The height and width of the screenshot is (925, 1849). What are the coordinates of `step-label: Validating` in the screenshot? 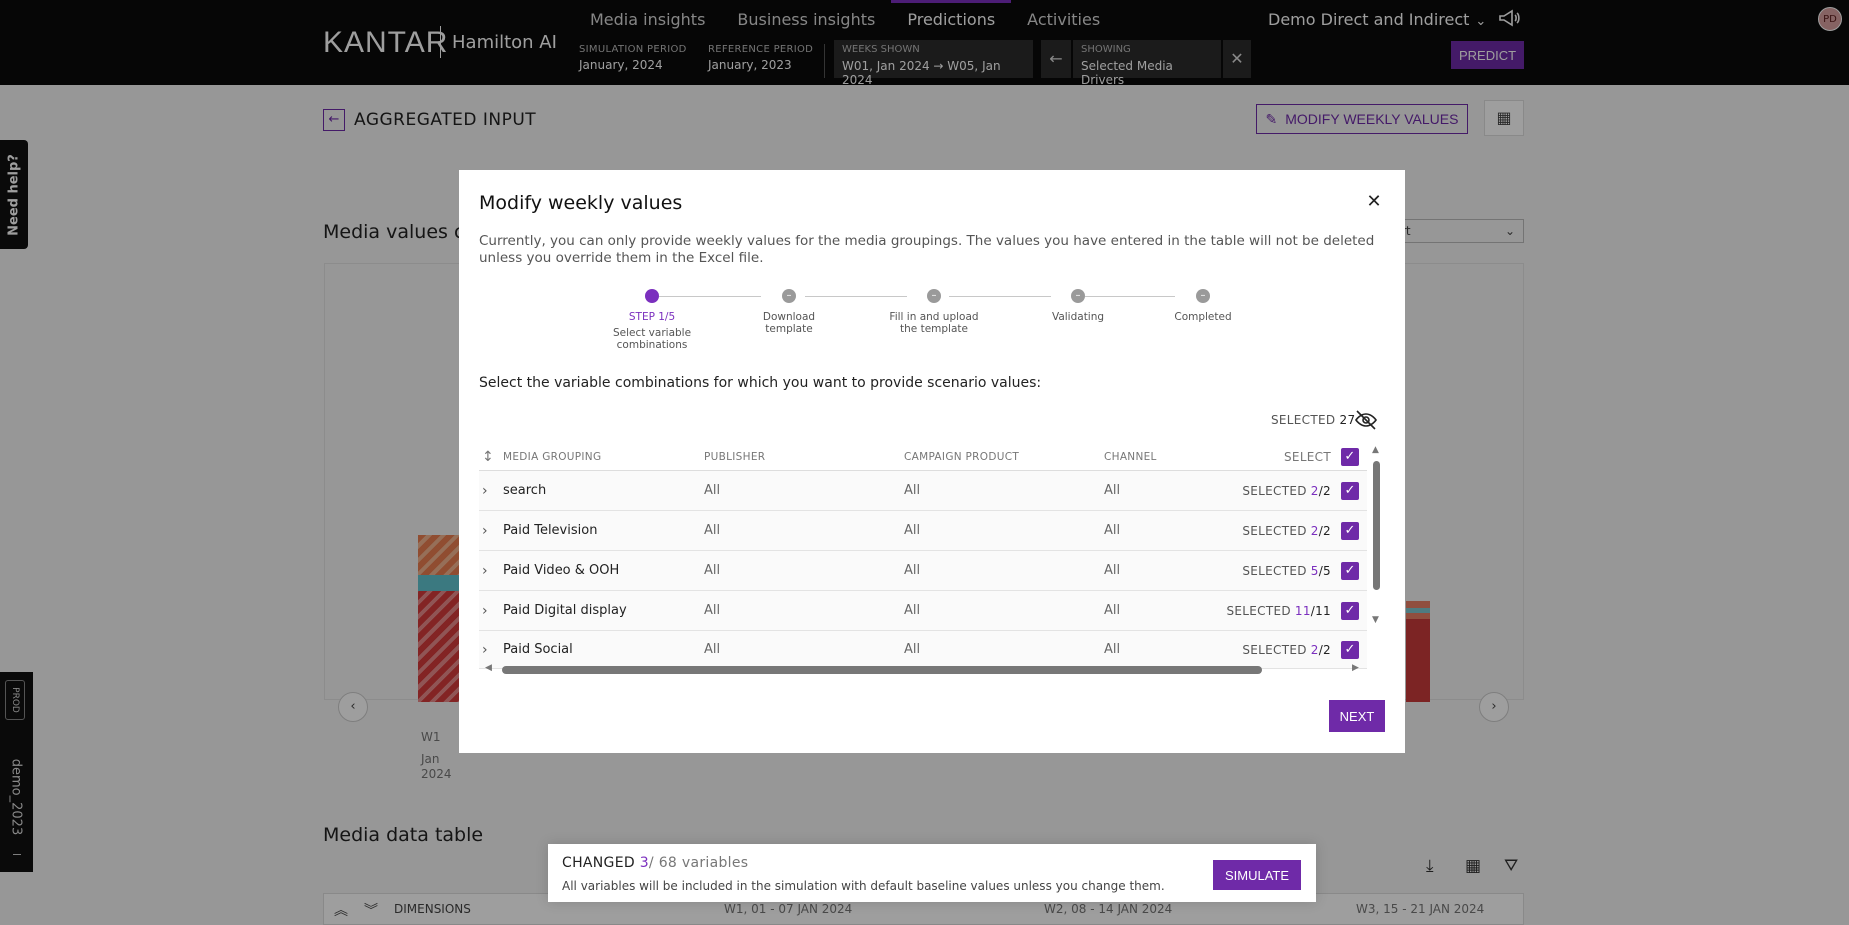 It's located at (1078, 317).